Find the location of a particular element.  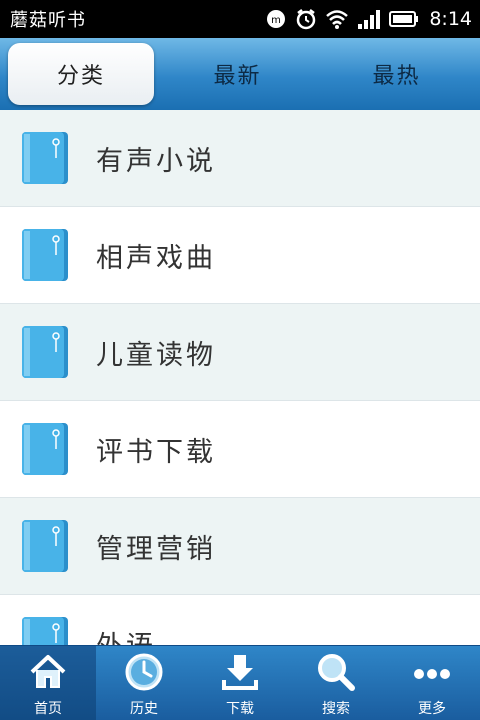

notification-icon: m is located at coordinates (276, 19).